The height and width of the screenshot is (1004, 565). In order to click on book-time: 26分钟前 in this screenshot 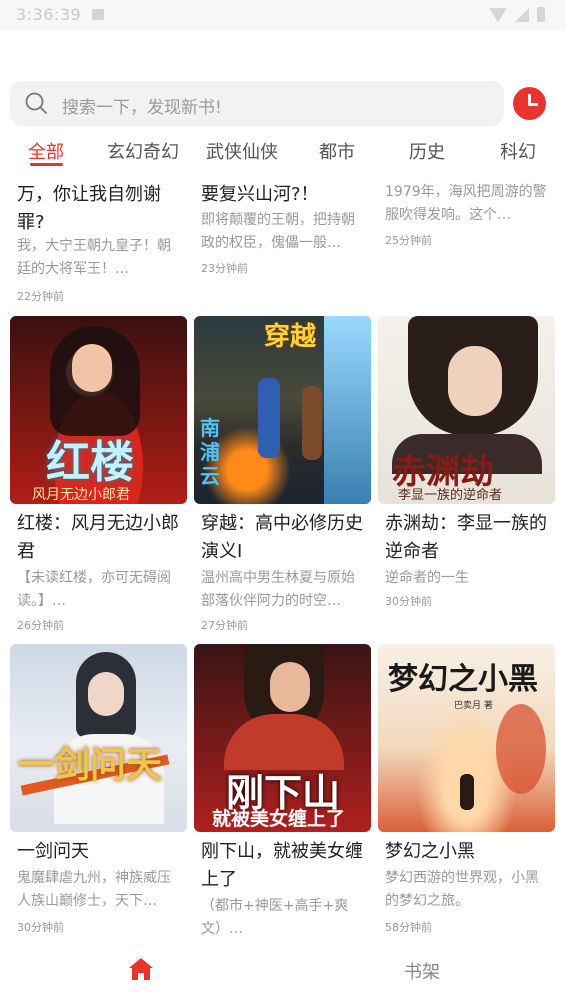, I will do `click(40, 625)`.